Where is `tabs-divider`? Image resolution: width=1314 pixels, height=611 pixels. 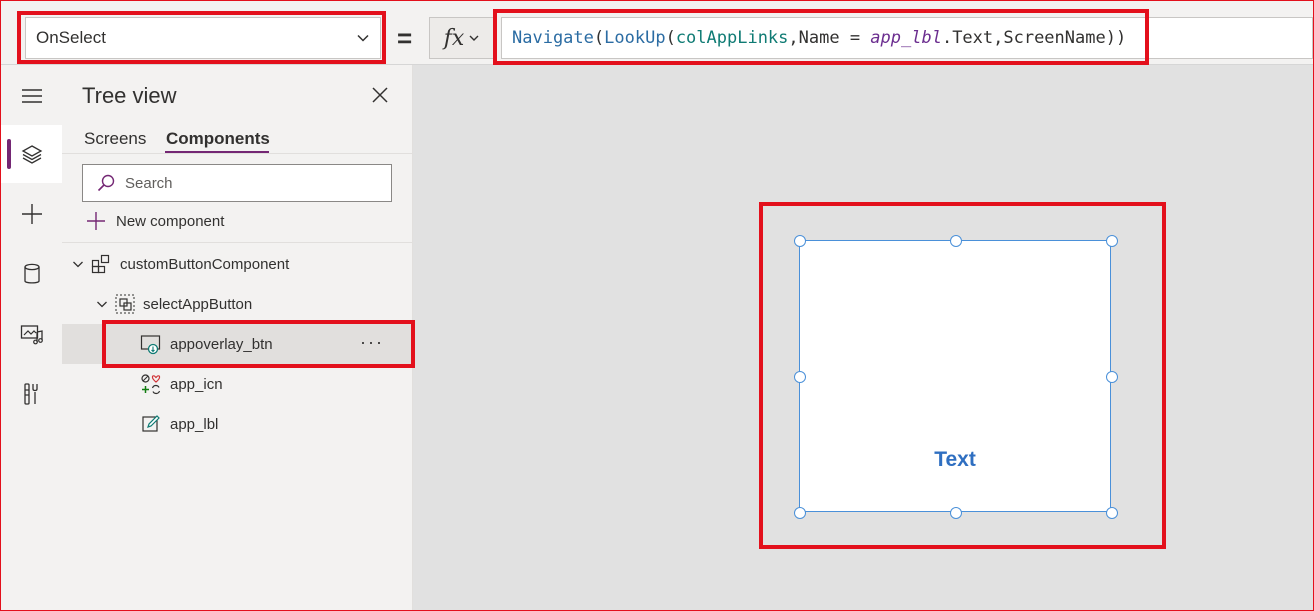 tabs-divider is located at coordinates (237, 153).